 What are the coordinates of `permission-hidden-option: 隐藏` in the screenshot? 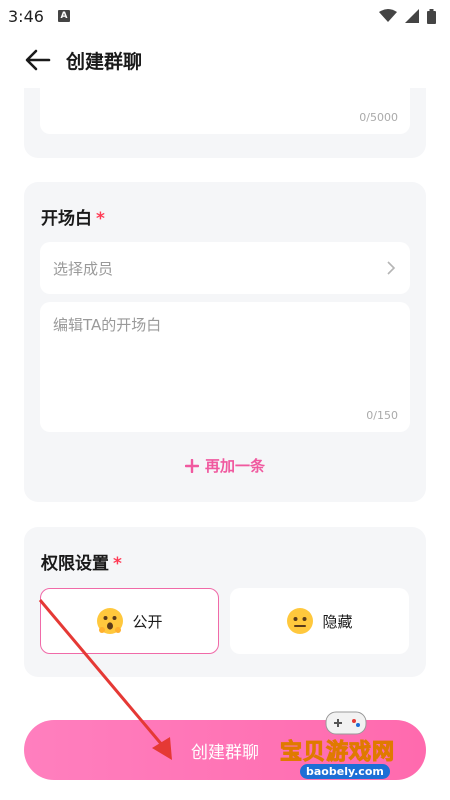 It's located at (319, 621).